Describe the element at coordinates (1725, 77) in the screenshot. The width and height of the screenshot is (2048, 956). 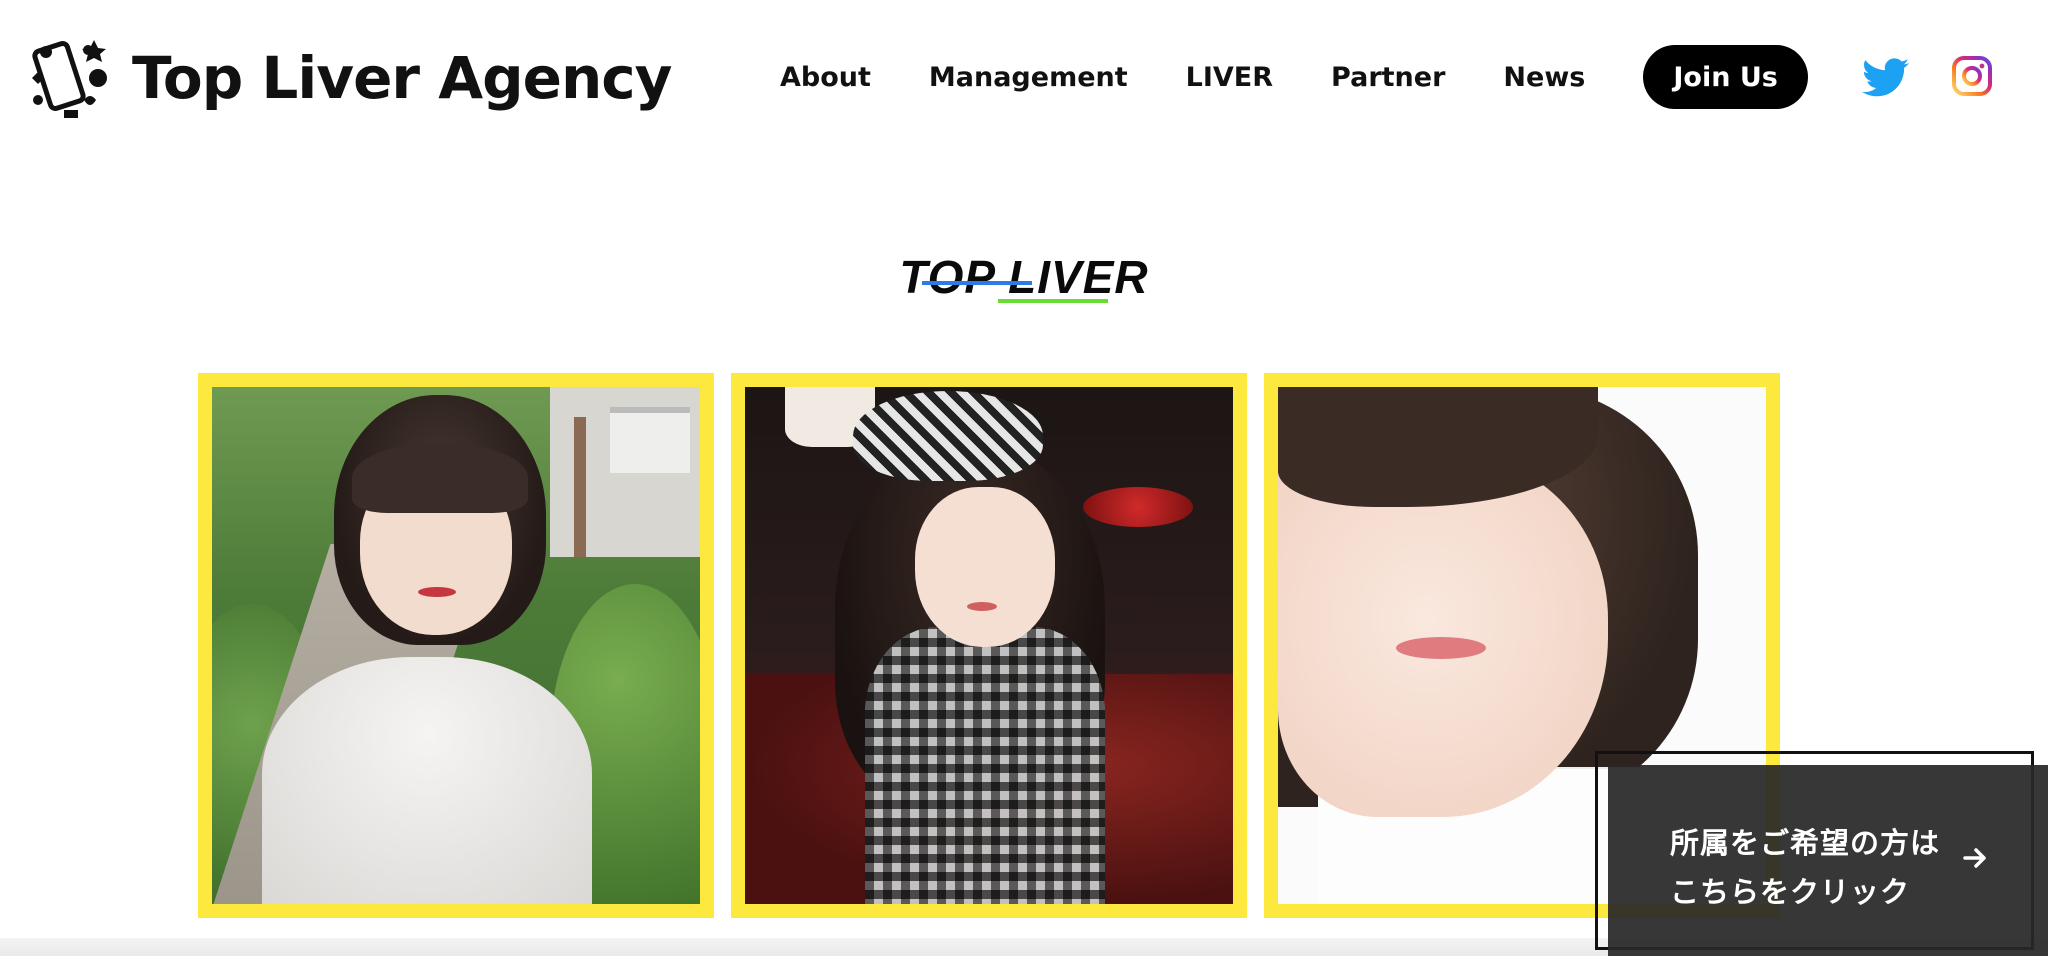
I see `join-us-button: Join Us` at that location.